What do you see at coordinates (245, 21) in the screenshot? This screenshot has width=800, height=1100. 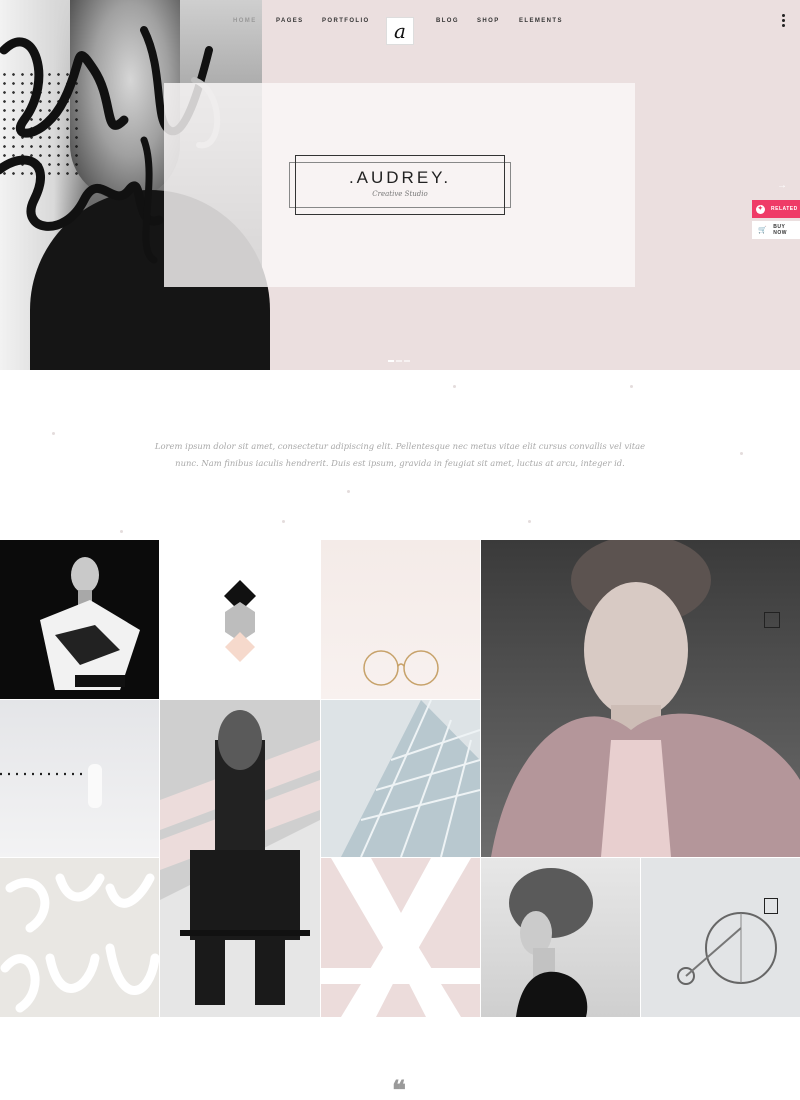 I see `nav-home: HOME` at bounding box center [245, 21].